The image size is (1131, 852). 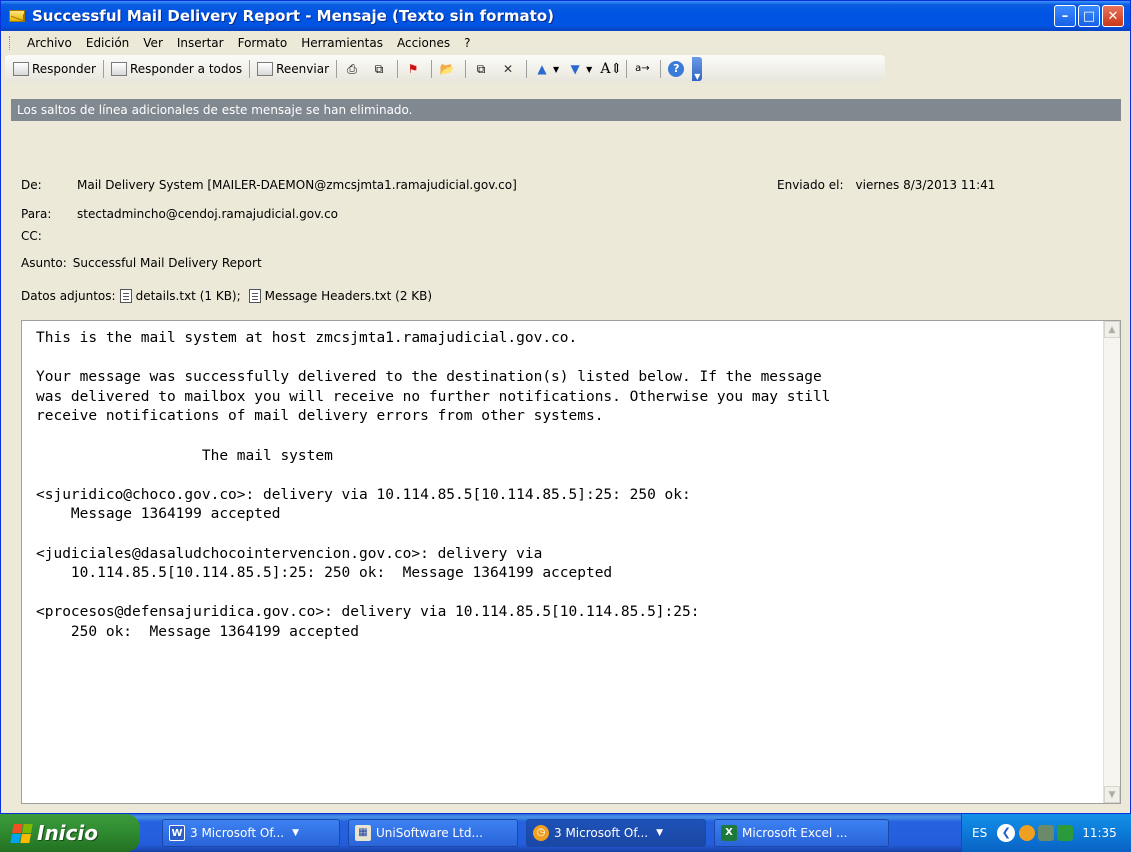 I want to click on reply-label: Responder, so click(x=64, y=69).